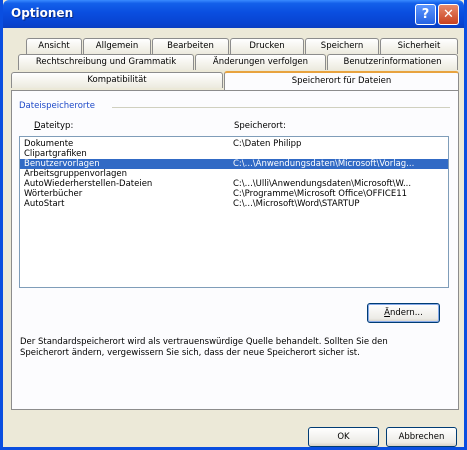 The image size is (467, 450). Describe the element at coordinates (62, 164) in the screenshot. I see `item-type: Benutzervorlagen` at that location.